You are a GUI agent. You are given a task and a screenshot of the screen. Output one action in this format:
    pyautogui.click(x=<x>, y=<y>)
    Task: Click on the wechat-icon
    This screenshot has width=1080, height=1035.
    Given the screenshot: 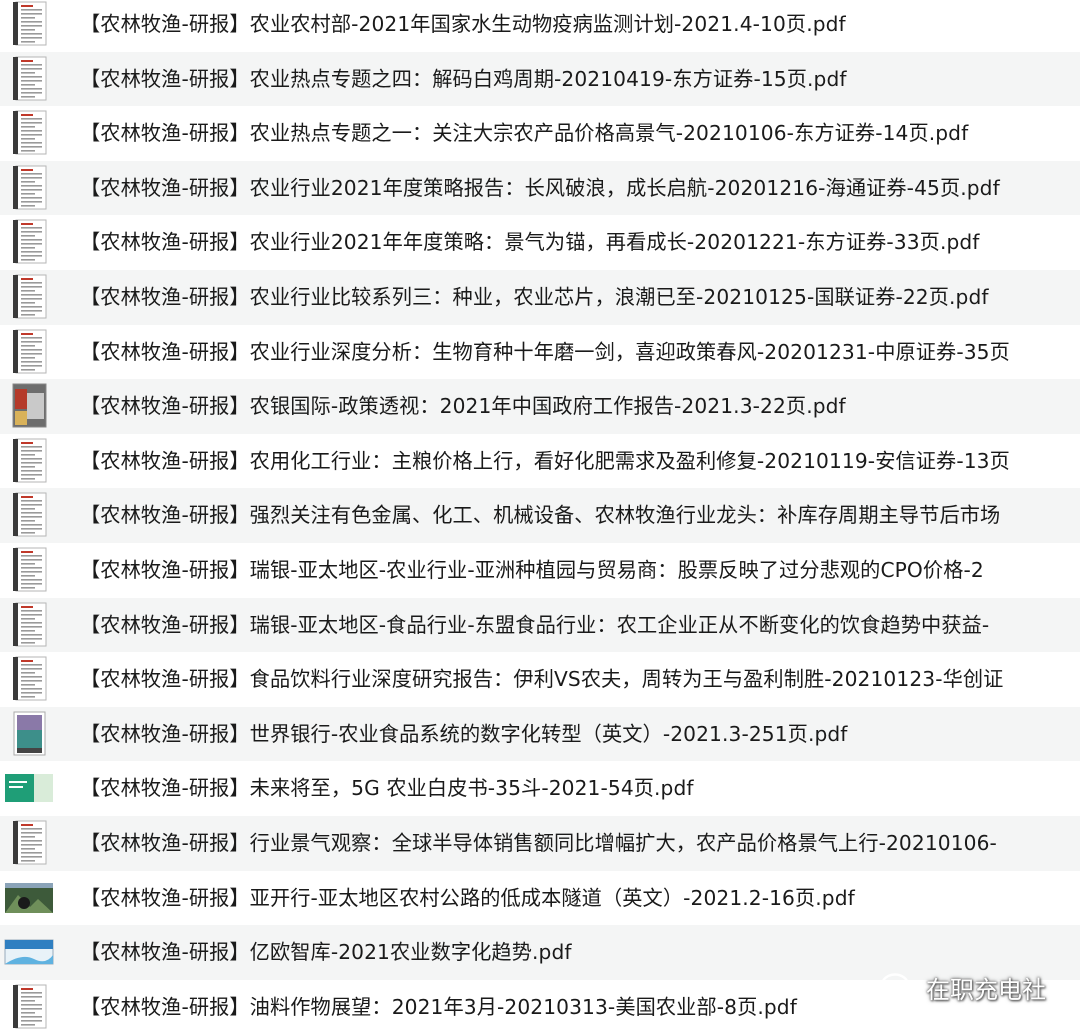 What is the action you would take?
    pyautogui.click(x=899, y=986)
    